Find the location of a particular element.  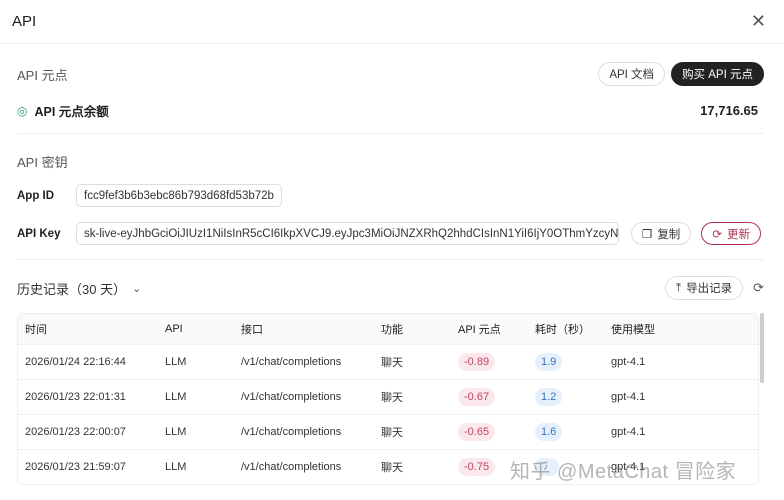

col-model: 使用模型 is located at coordinates (681, 329).